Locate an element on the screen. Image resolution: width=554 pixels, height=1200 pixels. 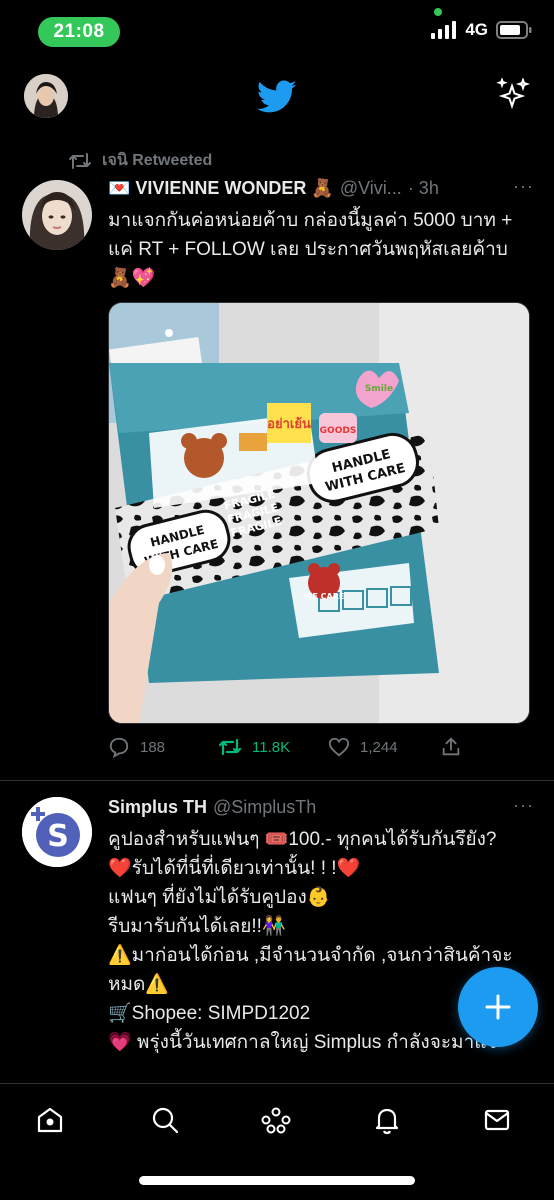
signal-icon is located at coordinates (444, 30).